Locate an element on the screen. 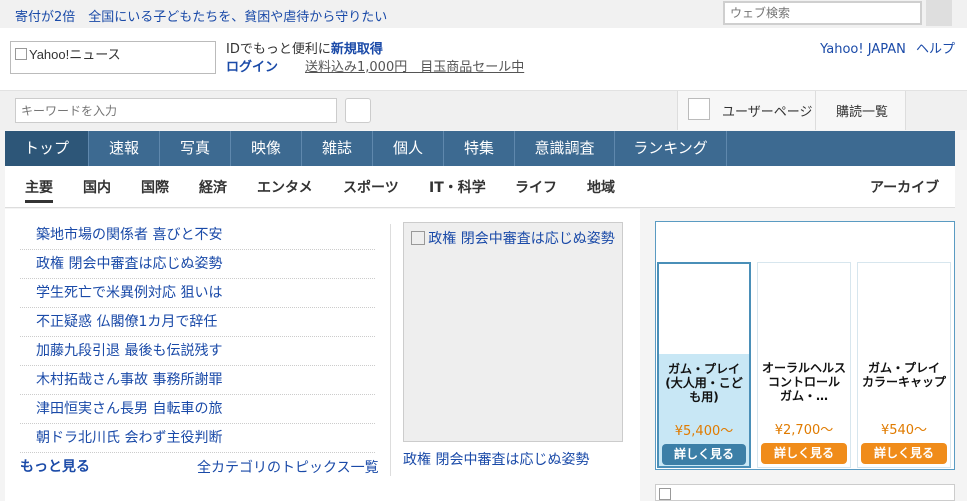 The height and width of the screenshot is (501, 967). tab-ranking: ランキング is located at coordinates (671, 148).